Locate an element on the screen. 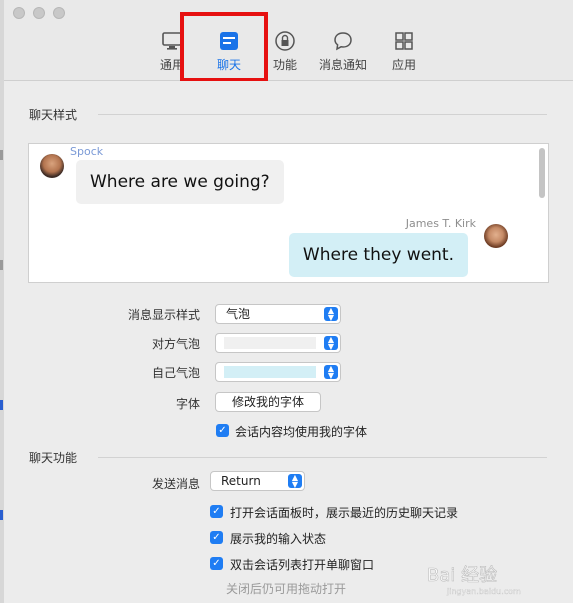 The height and width of the screenshot is (603, 573). send-key-value: Return is located at coordinates (241, 481).